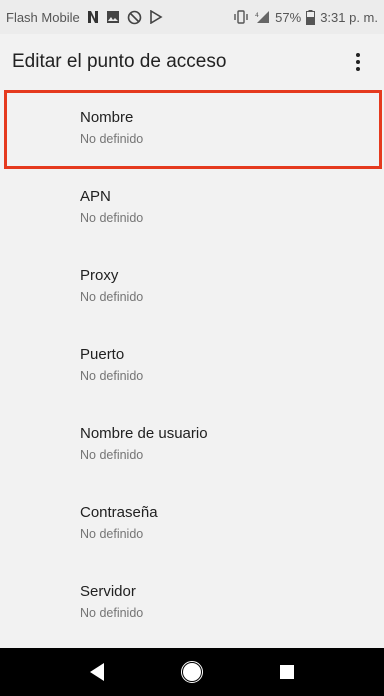 Image resolution: width=384 pixels, height=696 pixels. I want to click on image-notification-icon, so click(113, 17).